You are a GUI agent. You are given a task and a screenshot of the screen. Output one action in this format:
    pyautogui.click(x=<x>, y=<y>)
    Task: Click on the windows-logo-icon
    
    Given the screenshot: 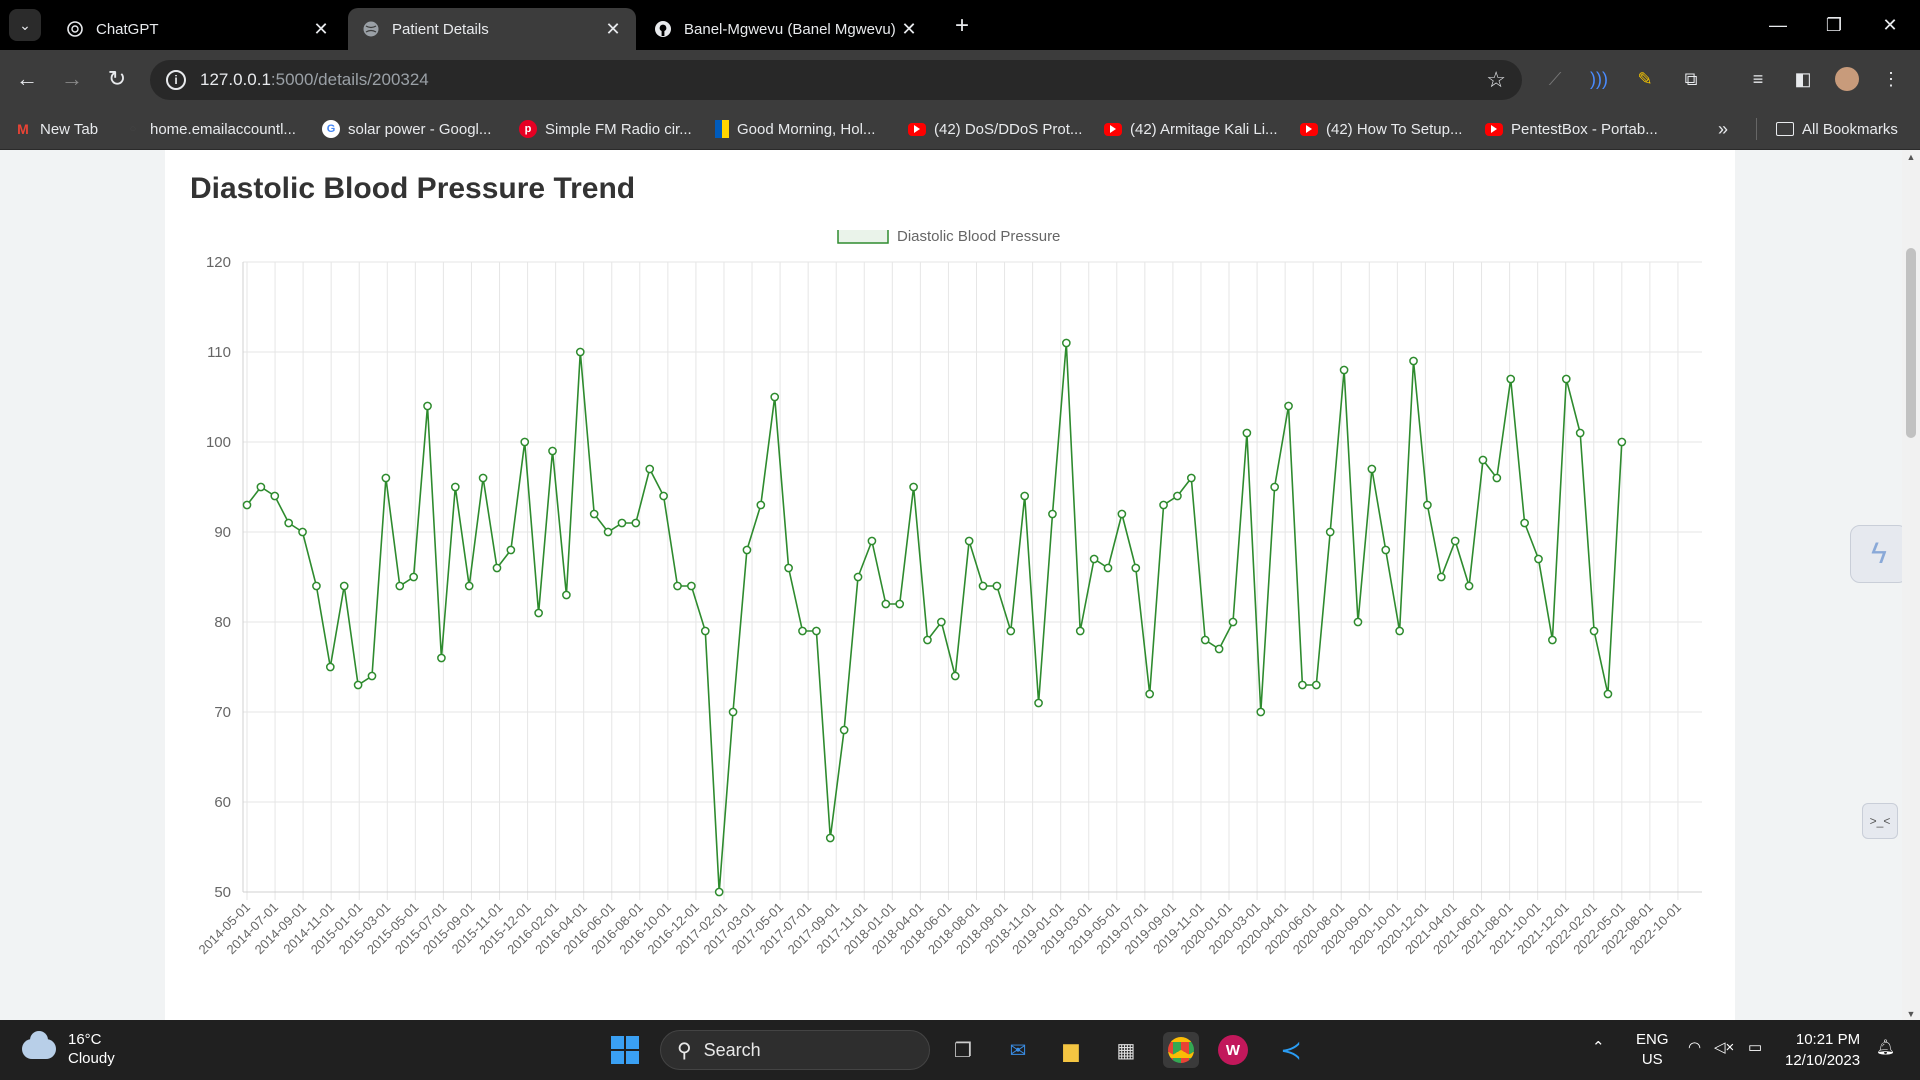 What is the action you would take?
    pyautogui.click(x=625, y=1050)
    